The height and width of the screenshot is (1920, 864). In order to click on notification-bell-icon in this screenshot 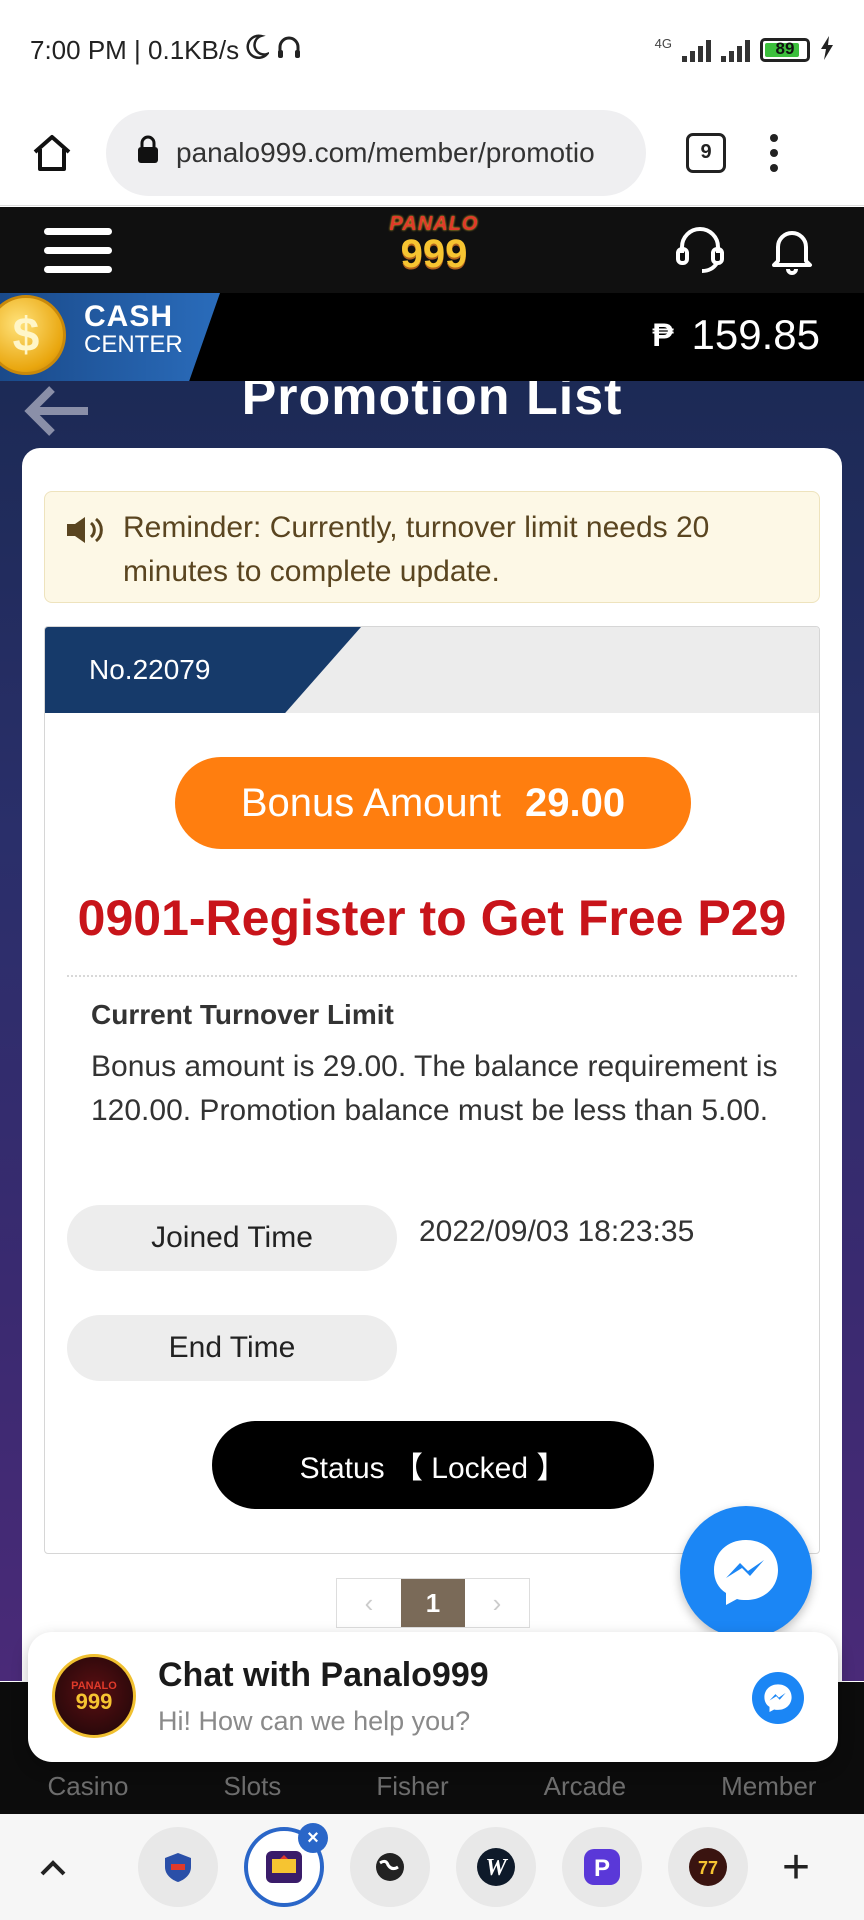, I will do `click(792, 251)`.